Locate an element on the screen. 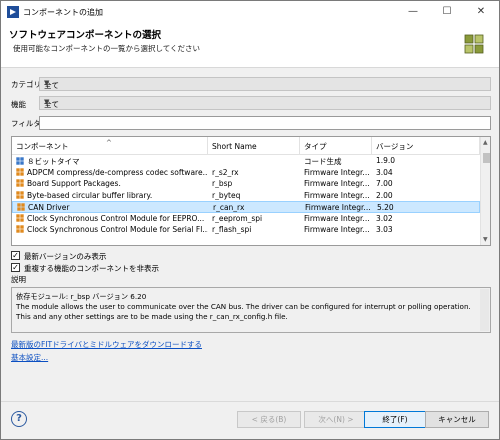  finish-button: 終了(F) is located at coordinates (395, 419).